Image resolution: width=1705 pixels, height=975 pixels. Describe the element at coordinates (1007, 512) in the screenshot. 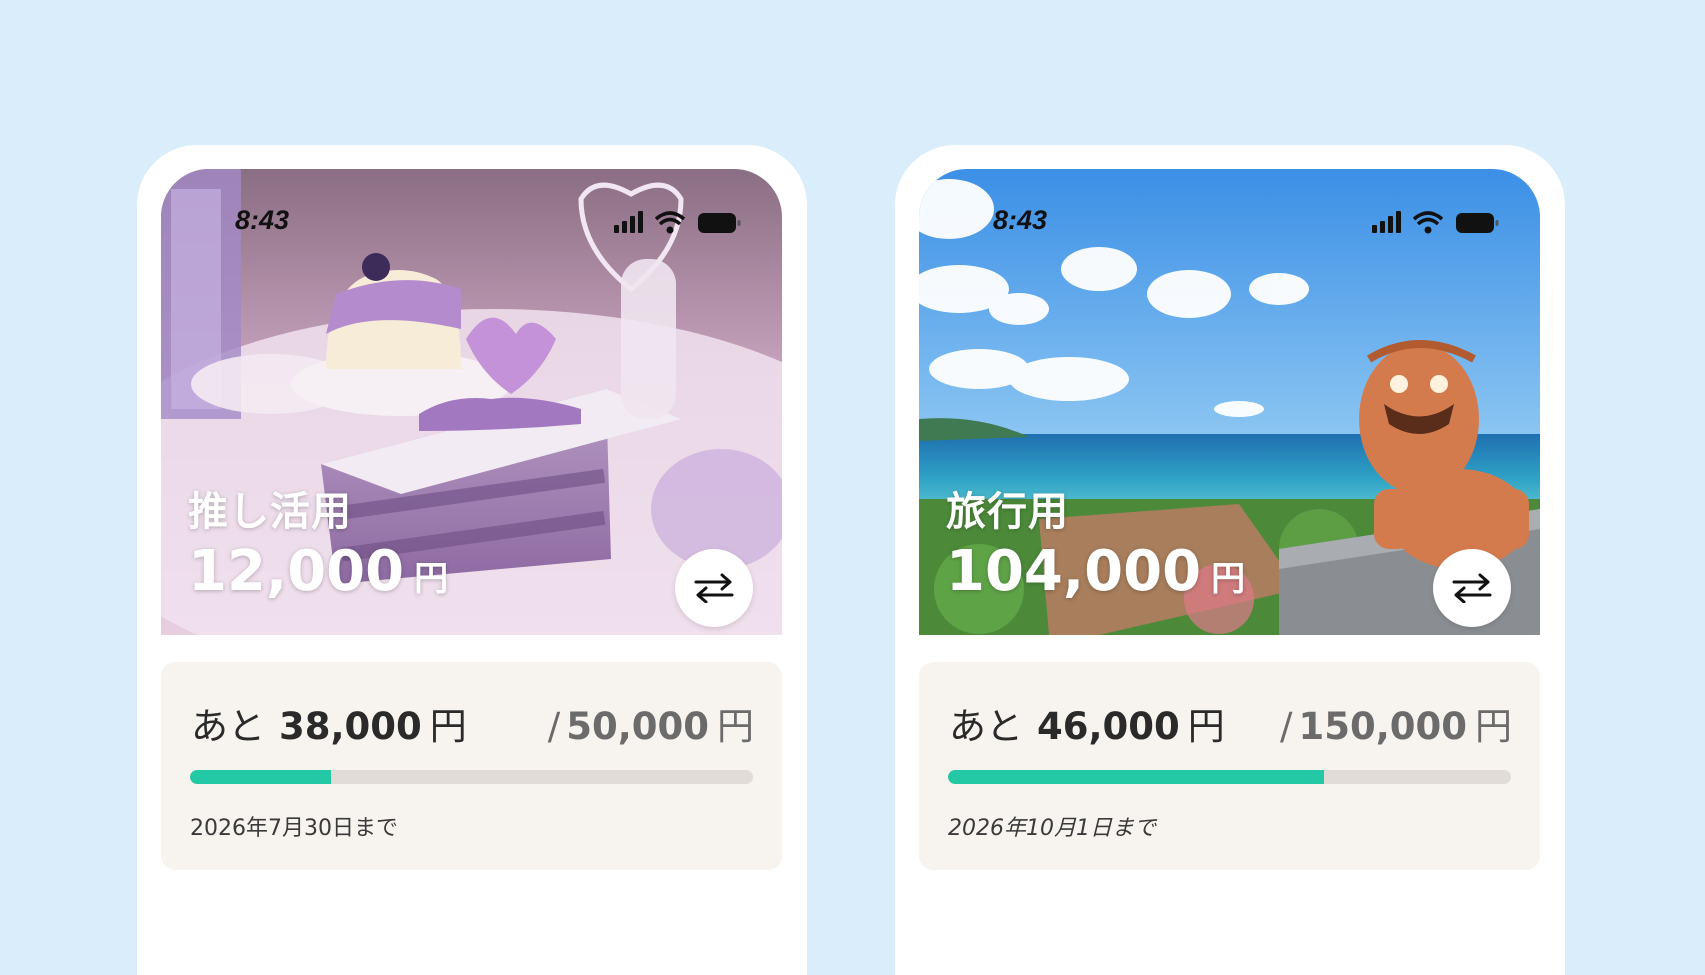

I see `account-title: 旅行用` at that location.